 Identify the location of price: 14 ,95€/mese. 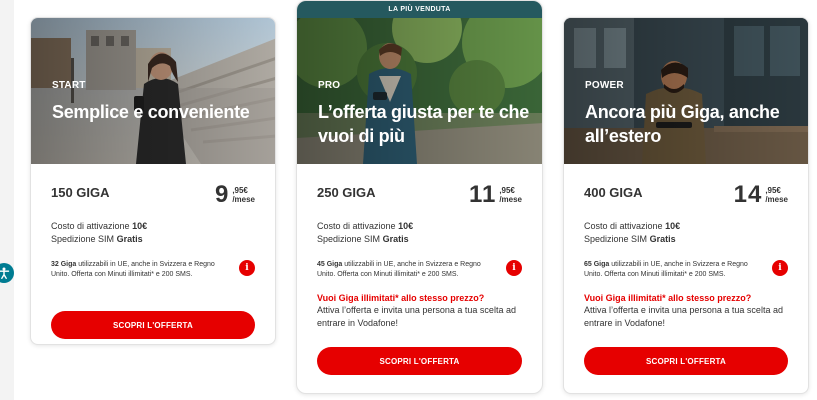
(761, 195).